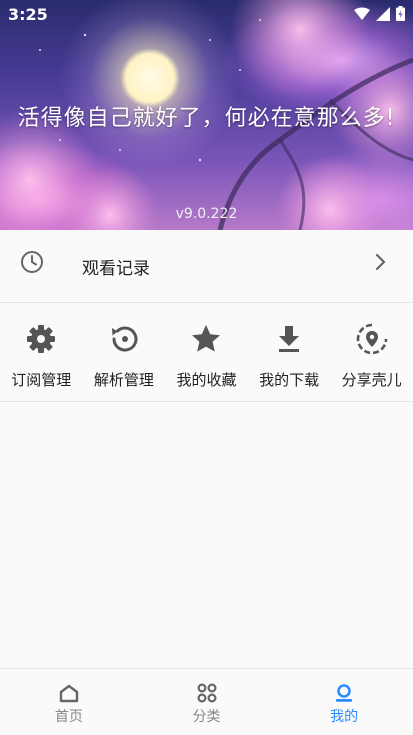 This screenshot has height=735, width=413. What do you see at coordinates (380, 262) in the screenshot?
I see `chevron-right-icon` at bounding box center [380, 262].